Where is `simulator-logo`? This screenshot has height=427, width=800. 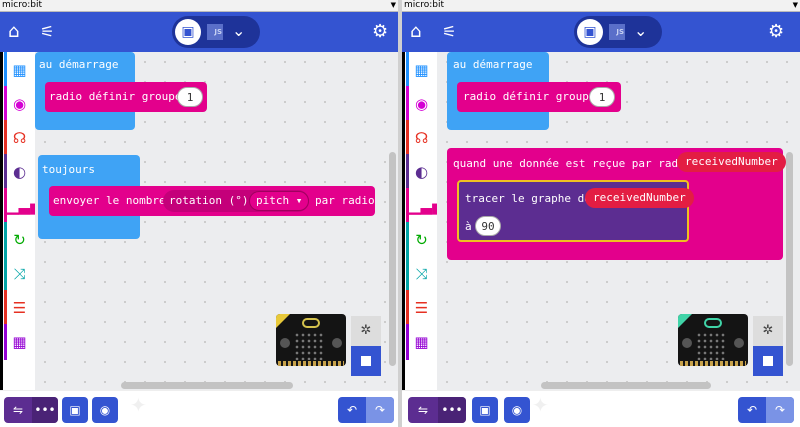
simulator-logo is located at coordinates (713, 323).